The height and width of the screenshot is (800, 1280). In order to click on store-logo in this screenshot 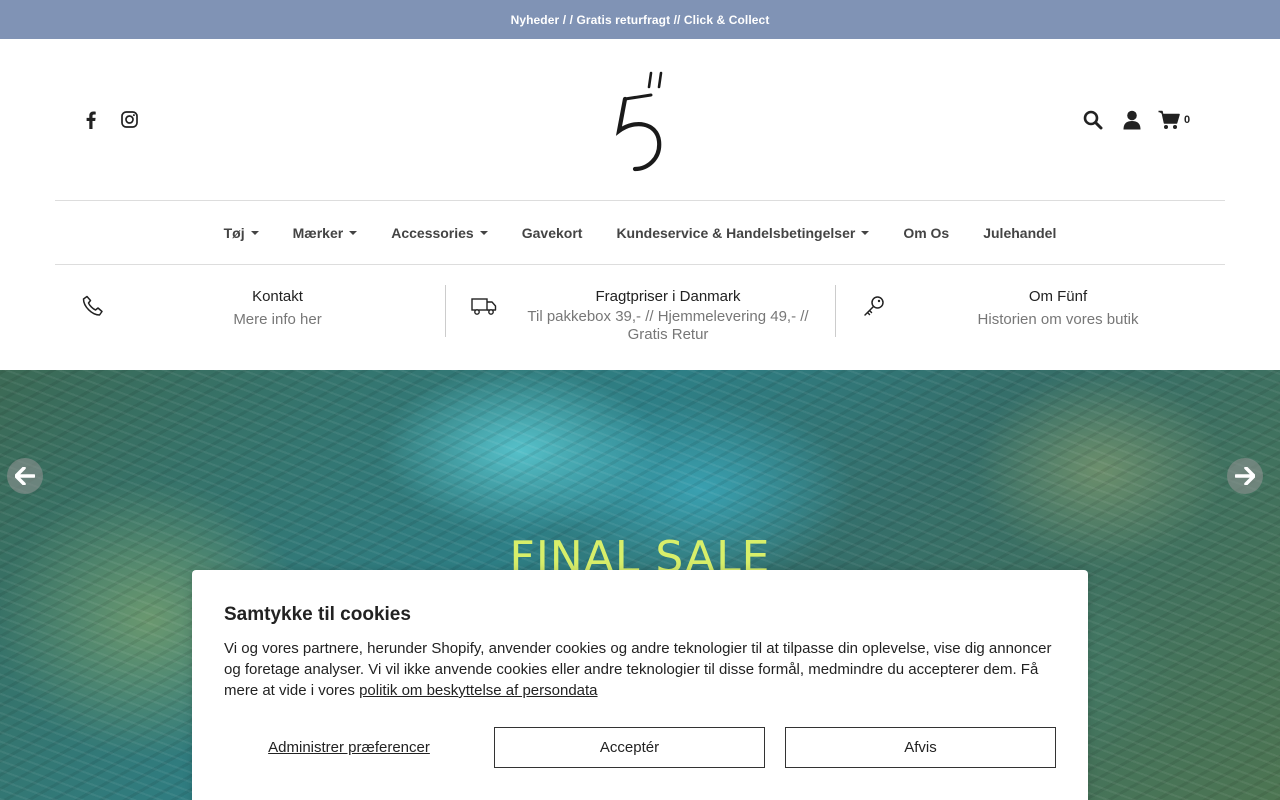, I will do `click(641, 119)`.